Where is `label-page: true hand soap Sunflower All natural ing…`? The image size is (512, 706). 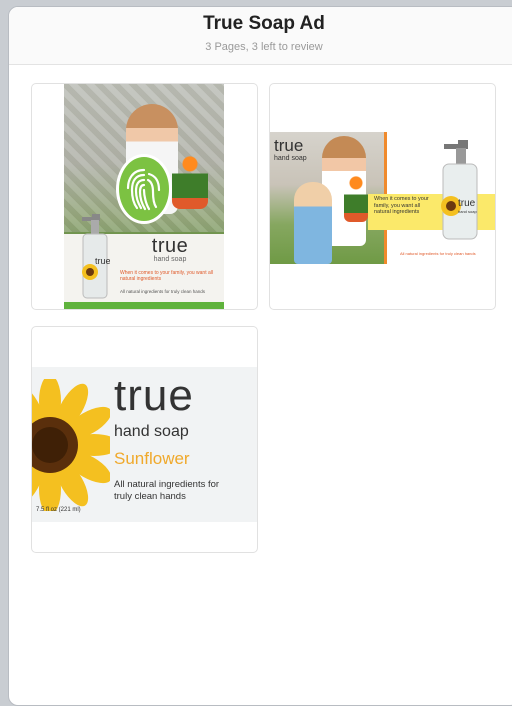
label-page: true hand soap Sunflower All natural ing… is located at coordinates (144, 444).